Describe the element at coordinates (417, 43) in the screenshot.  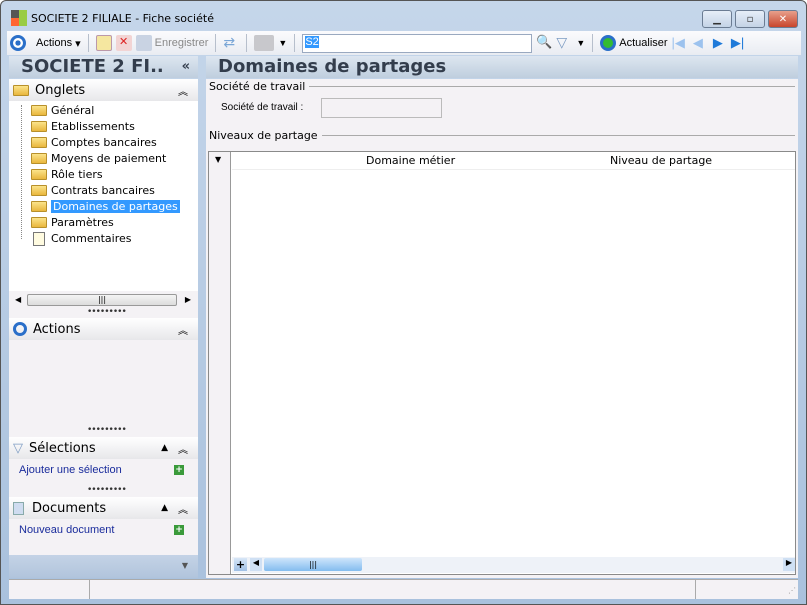
I see `search-input: S2` at that location.